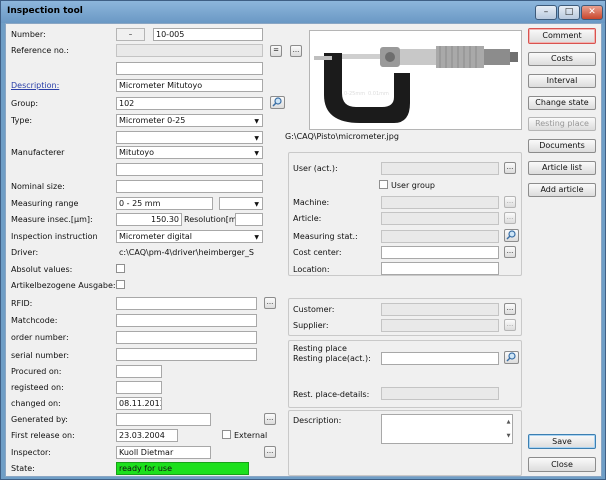 The width and height of the screenshot is (606, 480). Describe the element at coordinates (189, 50) in the screenshot. I see `reference-field` at that location.